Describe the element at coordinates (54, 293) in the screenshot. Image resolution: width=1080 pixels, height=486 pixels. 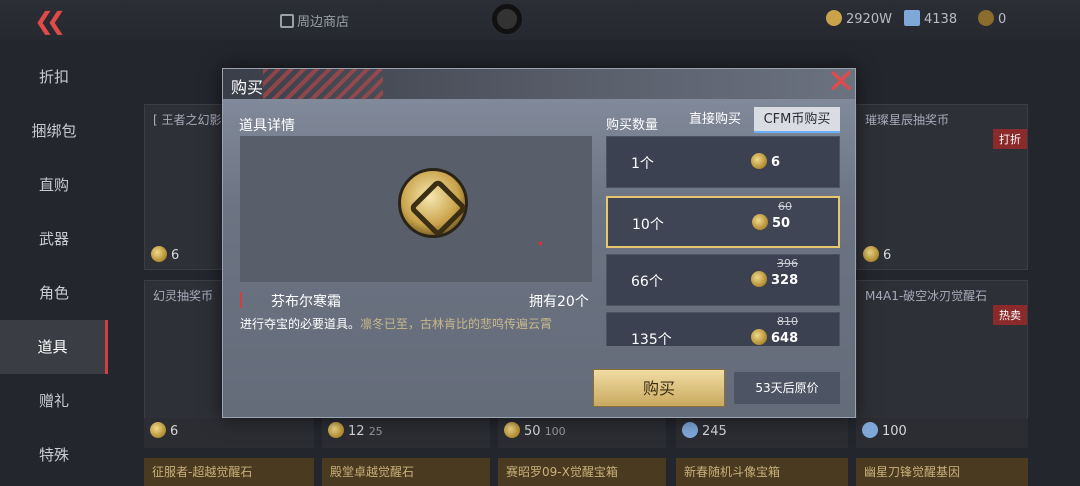
I see `sidebar-item-characters: 角色` at that location.